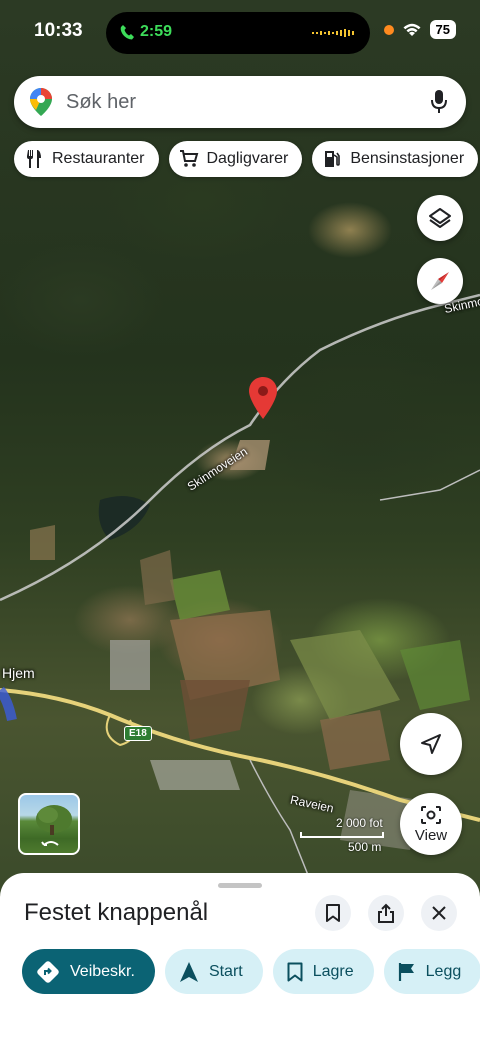 The height and width of the screenshot is (1041, 480). I want to click on navigation-arrow-icon, so click(188, 971).